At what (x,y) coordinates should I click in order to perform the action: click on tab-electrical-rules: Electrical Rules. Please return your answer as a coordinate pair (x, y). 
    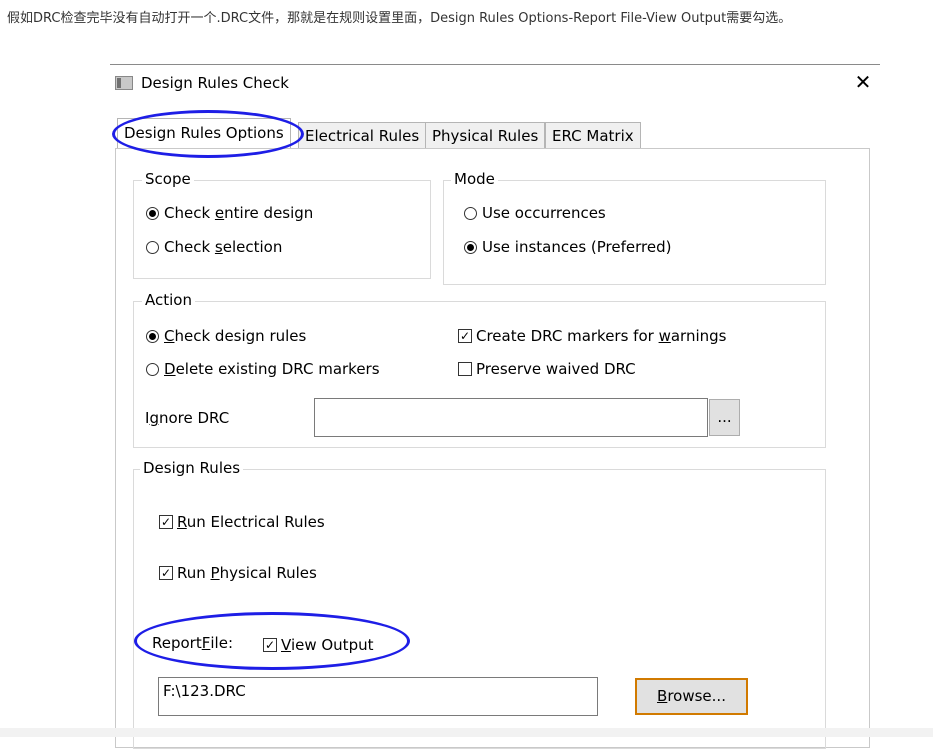
    Looking at the image, I should click on (362, 135).